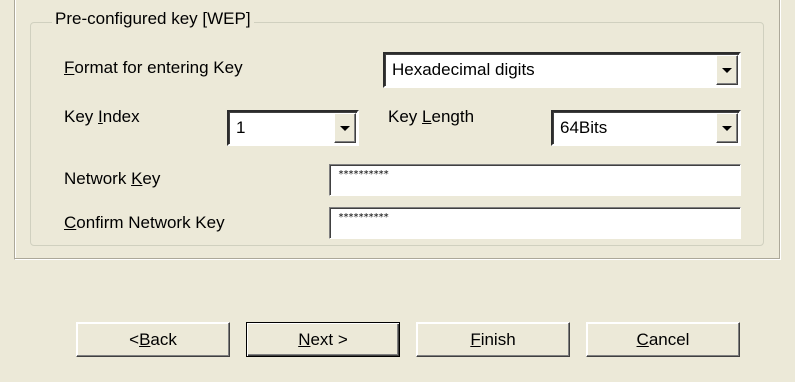  What do you see at coordinates (241, 127) in the screenshot?
I see `key-index-value: 1` at bounding box center [241, 127].